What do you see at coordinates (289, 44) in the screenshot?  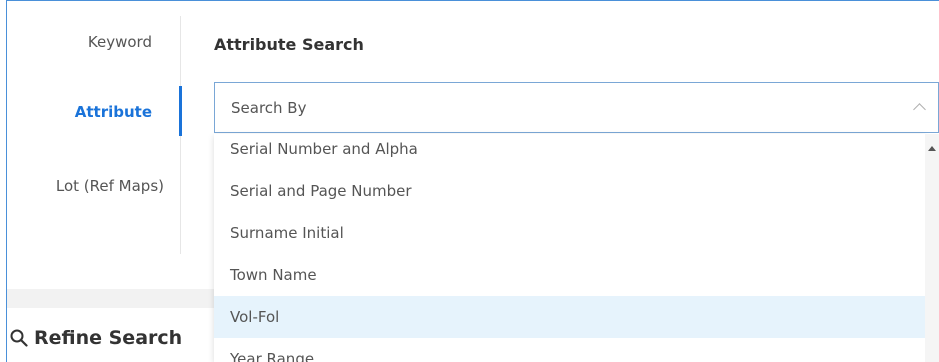 I see `section-title: Attribute Search` at bounding box center [289, 44].